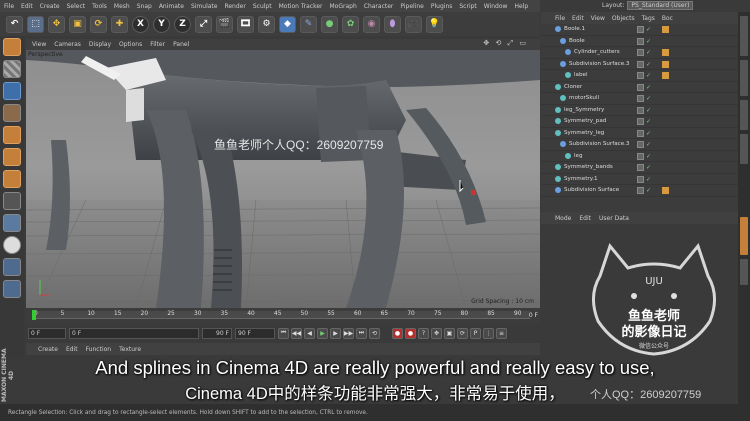 The width and height of the screenshot is (750, 421). I want to click on object-tree-row: Symmetry_pad ✓, so click(639, 122).